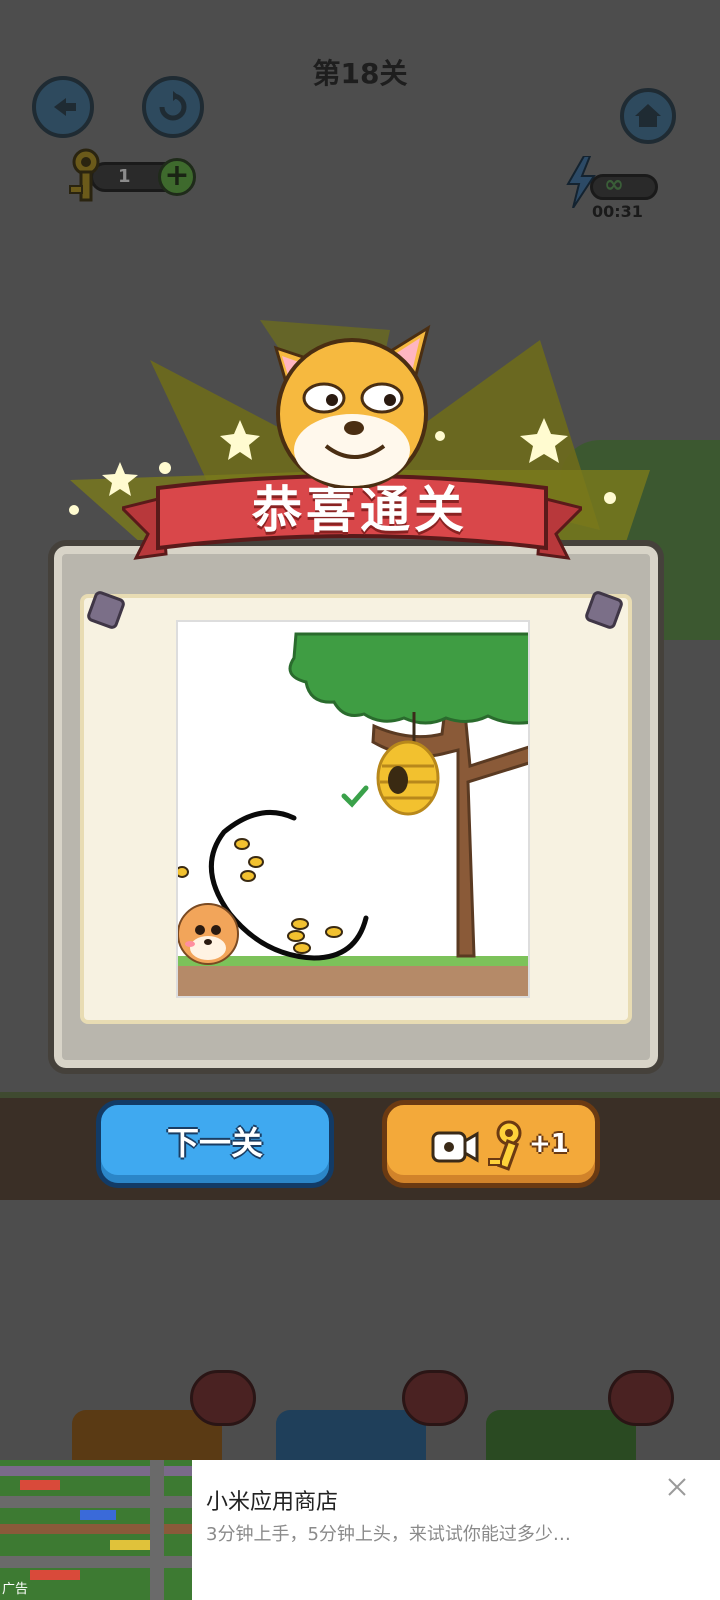  I want to click on energy-indicator: ∞ 00:31, so click(612, 189).